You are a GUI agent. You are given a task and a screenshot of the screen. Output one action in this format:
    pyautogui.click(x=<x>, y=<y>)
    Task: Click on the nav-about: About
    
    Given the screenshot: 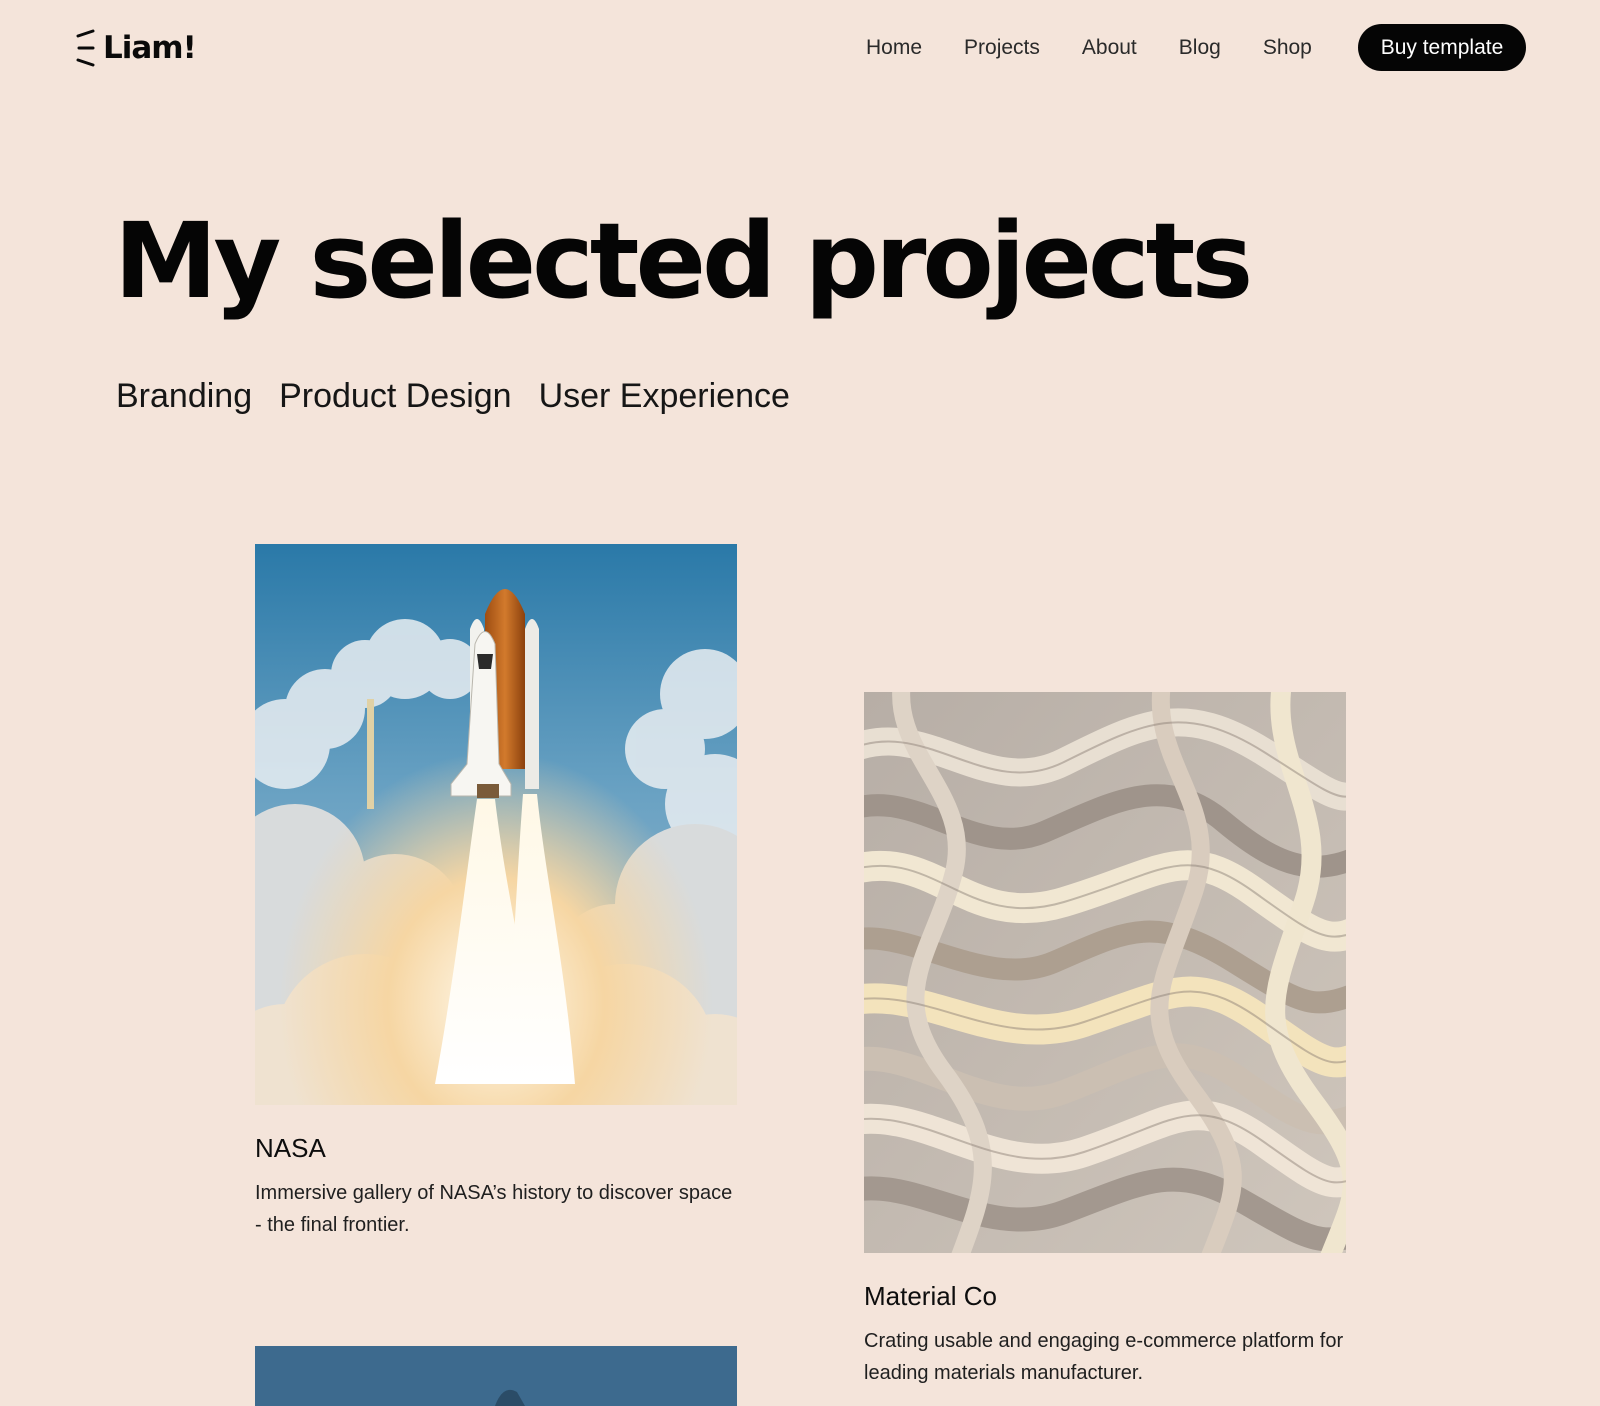 What is the action you would take?
    pyautogui.click(x=1109, y=48)
    